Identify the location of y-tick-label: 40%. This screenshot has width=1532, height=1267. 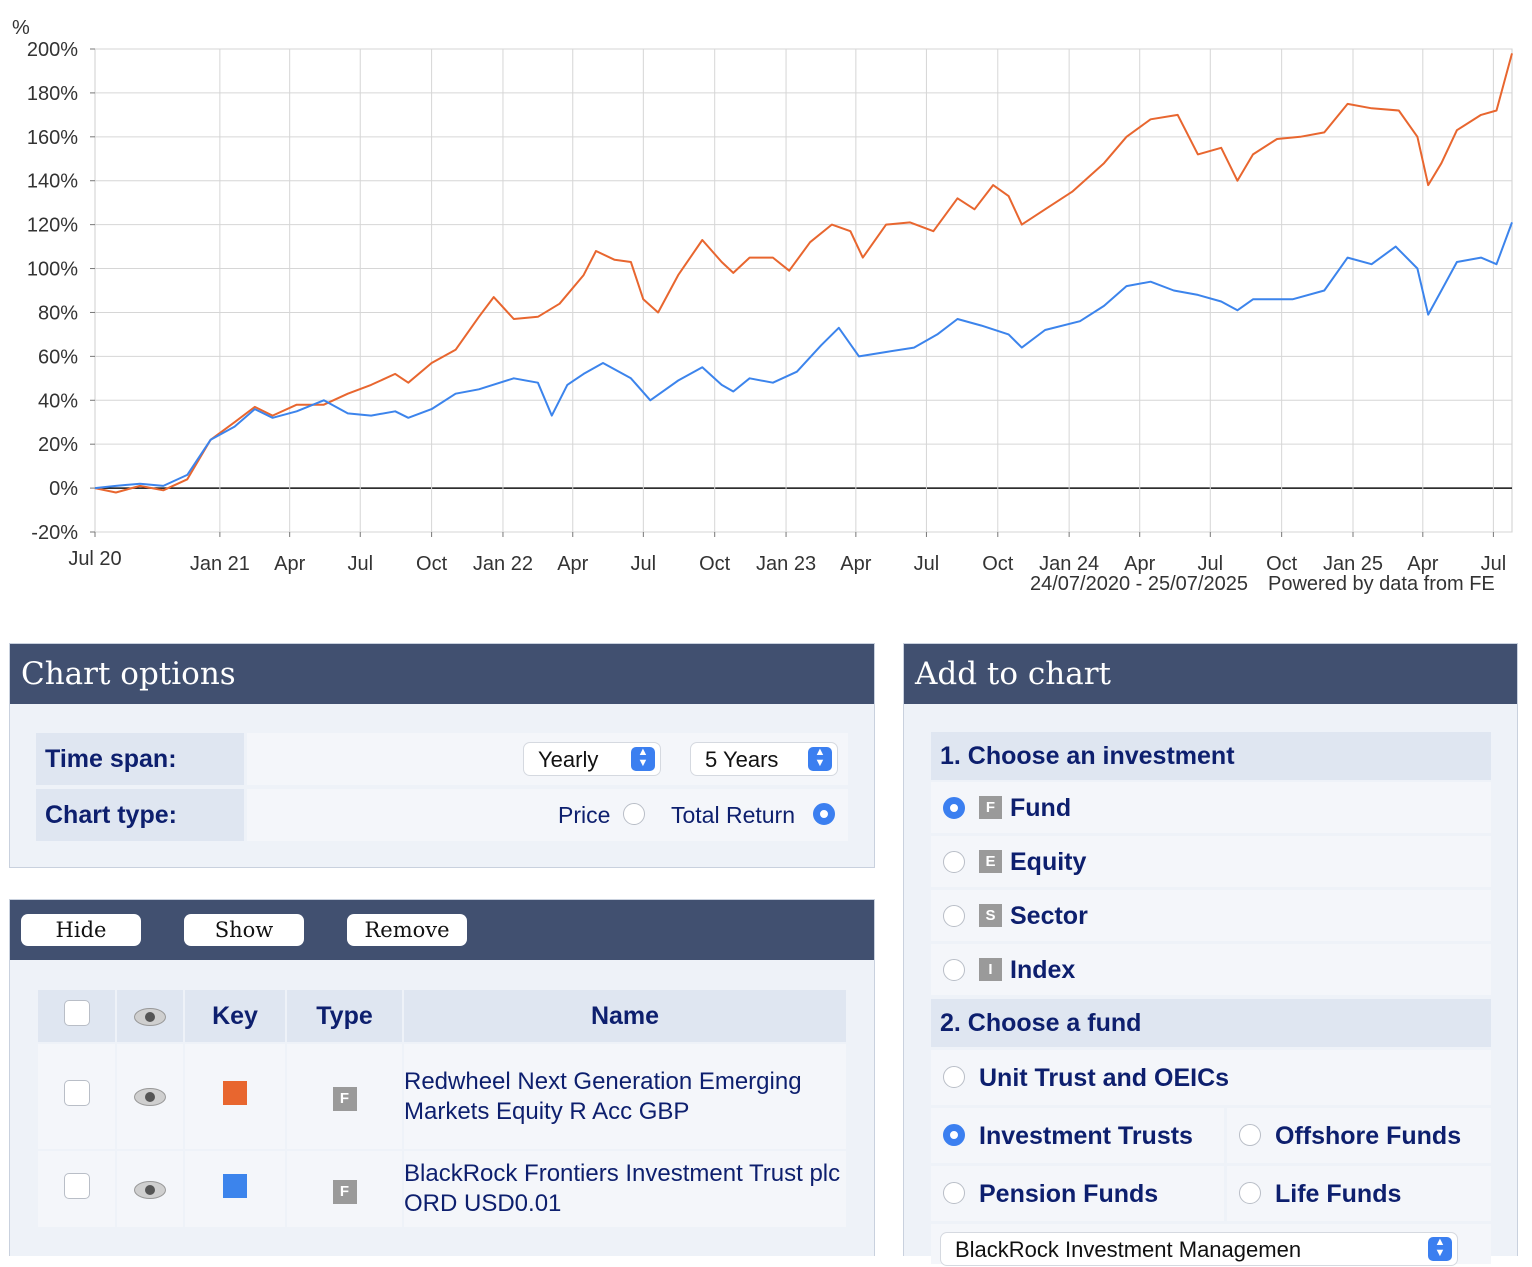
(58, 401).